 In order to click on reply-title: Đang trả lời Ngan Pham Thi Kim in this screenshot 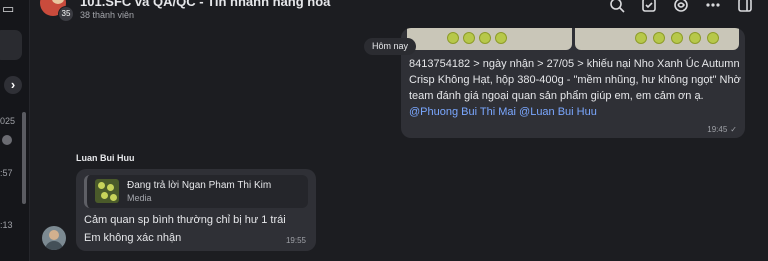, I will do `click(199, 185)`.